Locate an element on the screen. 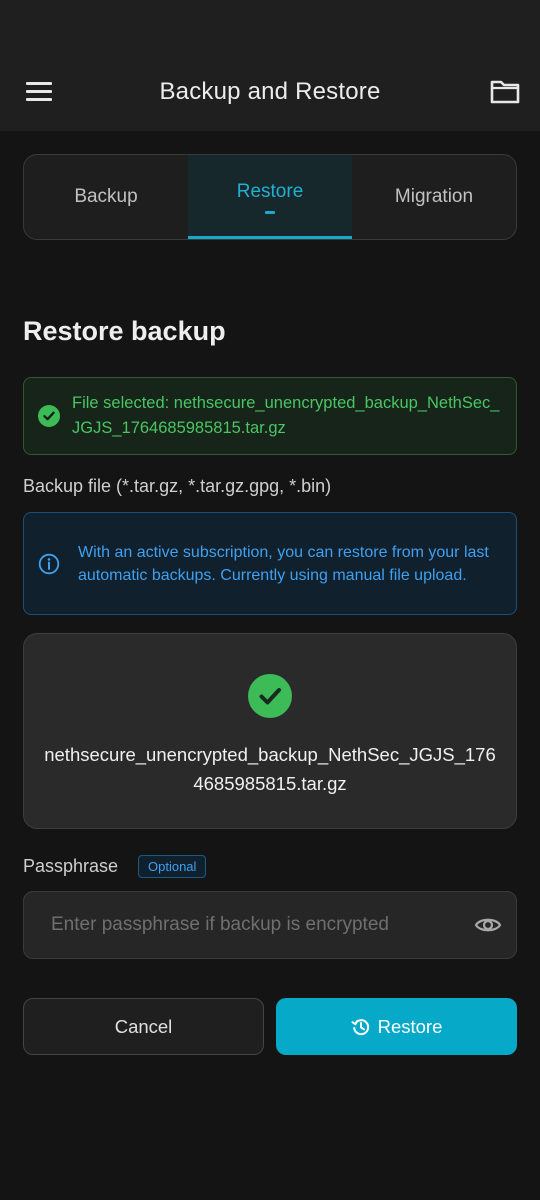 This screenshot has height=1200, width=540. restore-label: Restore is located at coordinates (410, 1026).